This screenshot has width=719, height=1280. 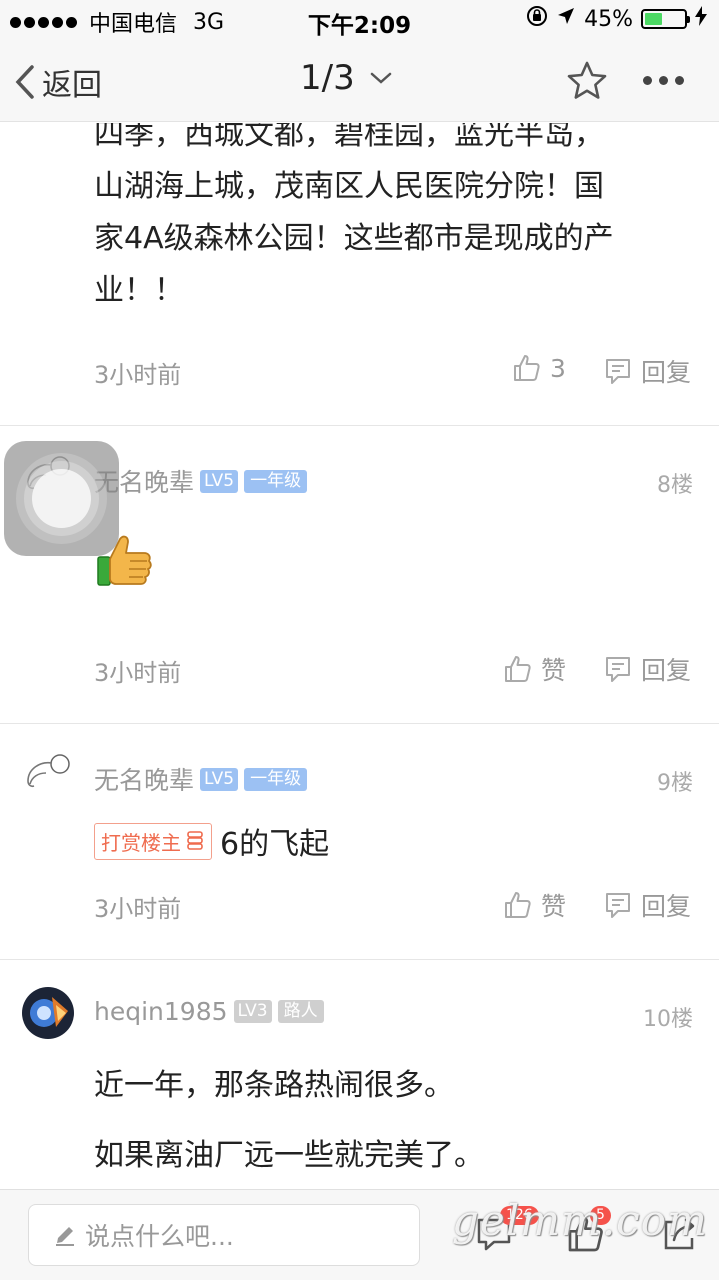 I want to click on page-selector: 1/3, so click(x=346, y=78).